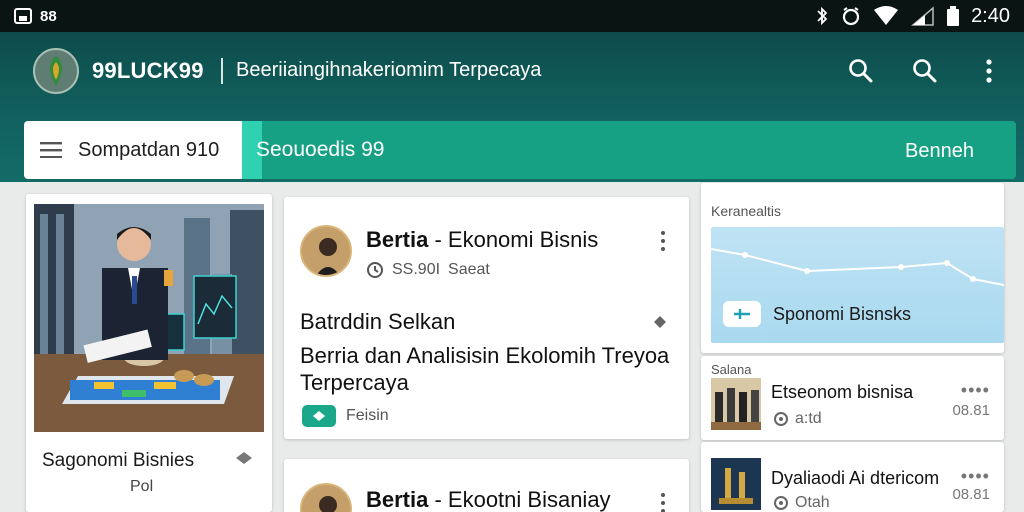 The height and width of the screenshot is (512, 1024). I want to click on search-button, so click(861, 71).